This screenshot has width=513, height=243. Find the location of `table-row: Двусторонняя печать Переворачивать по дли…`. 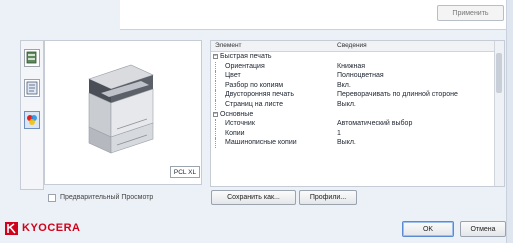

table-row: Двусторонняя печать Переворачивать по дли… is located at coordinates (353, 95).